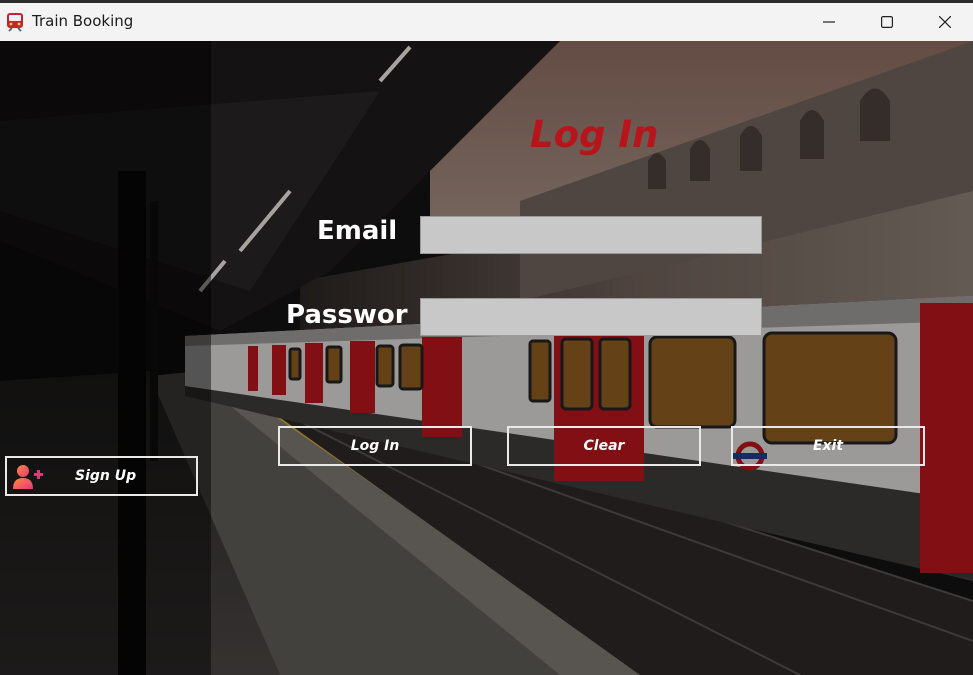  Describe the element at coordinates (15, 22) in the screenshot. I see `train-icon` at that location.